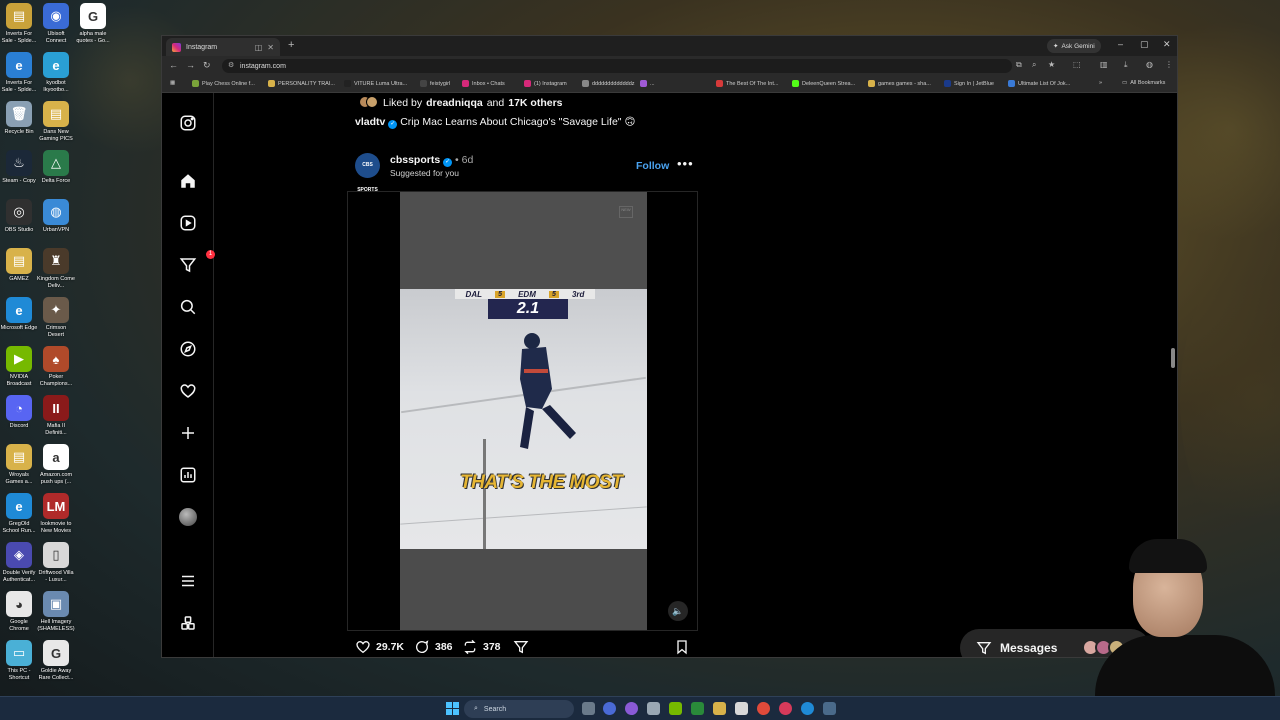 The width and height of the screenshot is (1280, 720). Describe the element at coordinates (1167, 44) in the screenshot. I see `close-window-icon: ✕` at that location.